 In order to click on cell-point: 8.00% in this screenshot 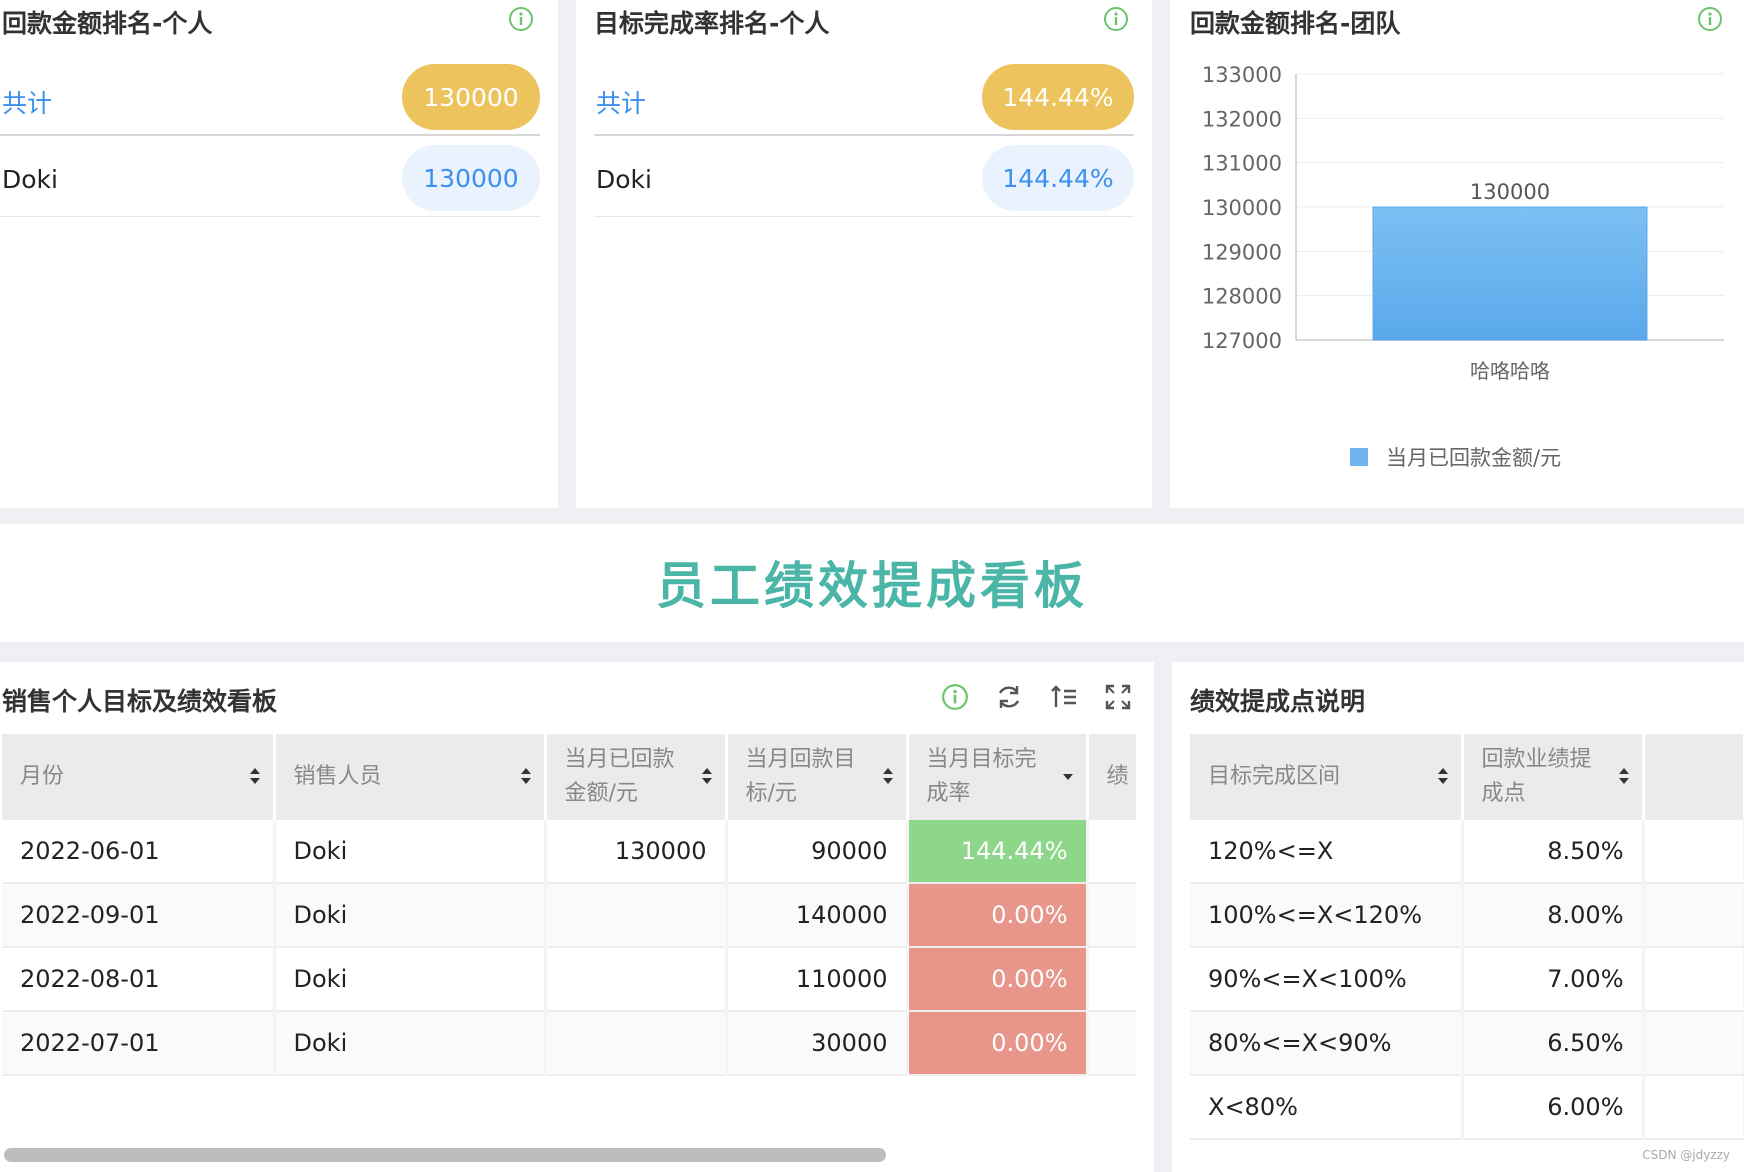, I will do `click(1553, 915)`.